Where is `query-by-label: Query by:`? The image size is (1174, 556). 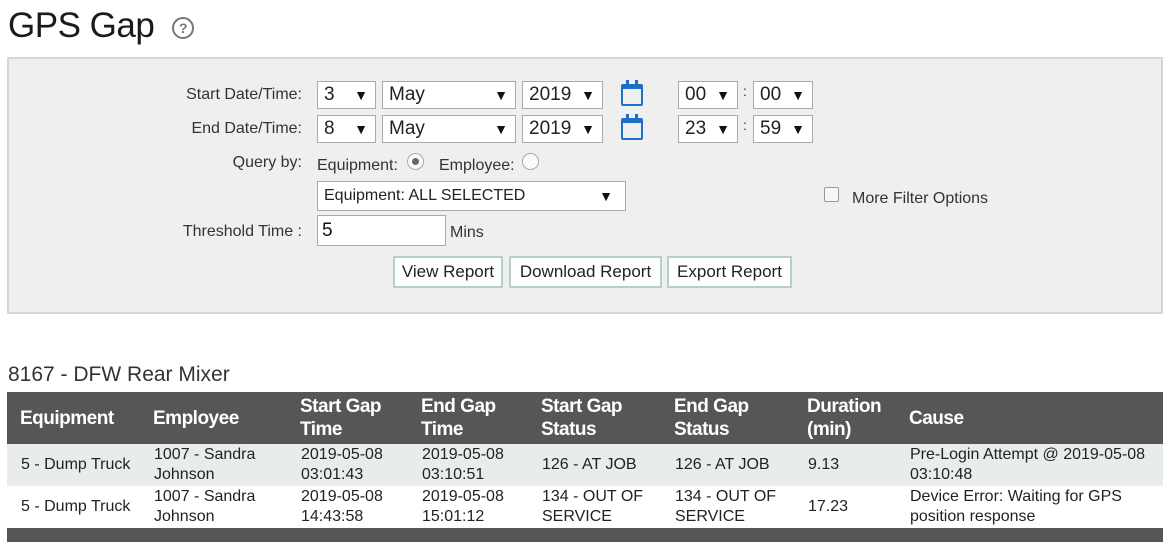 query-by-label: Query by: is located at coordinates (267, 162).